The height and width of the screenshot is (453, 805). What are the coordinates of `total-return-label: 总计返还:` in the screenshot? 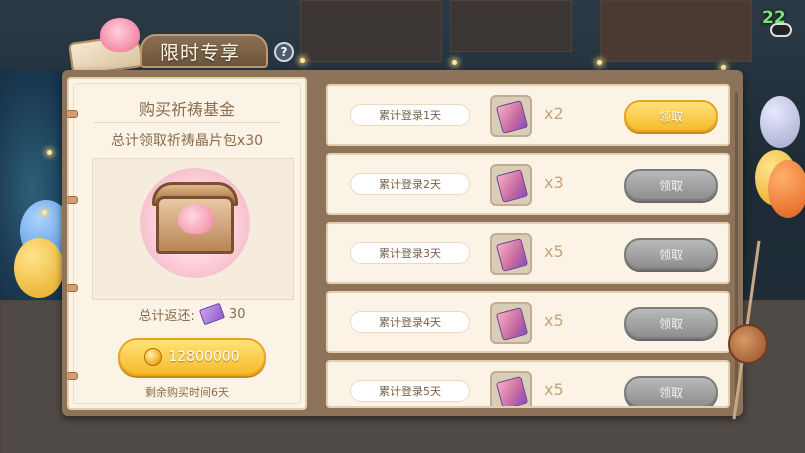 It's located at (166, 316).